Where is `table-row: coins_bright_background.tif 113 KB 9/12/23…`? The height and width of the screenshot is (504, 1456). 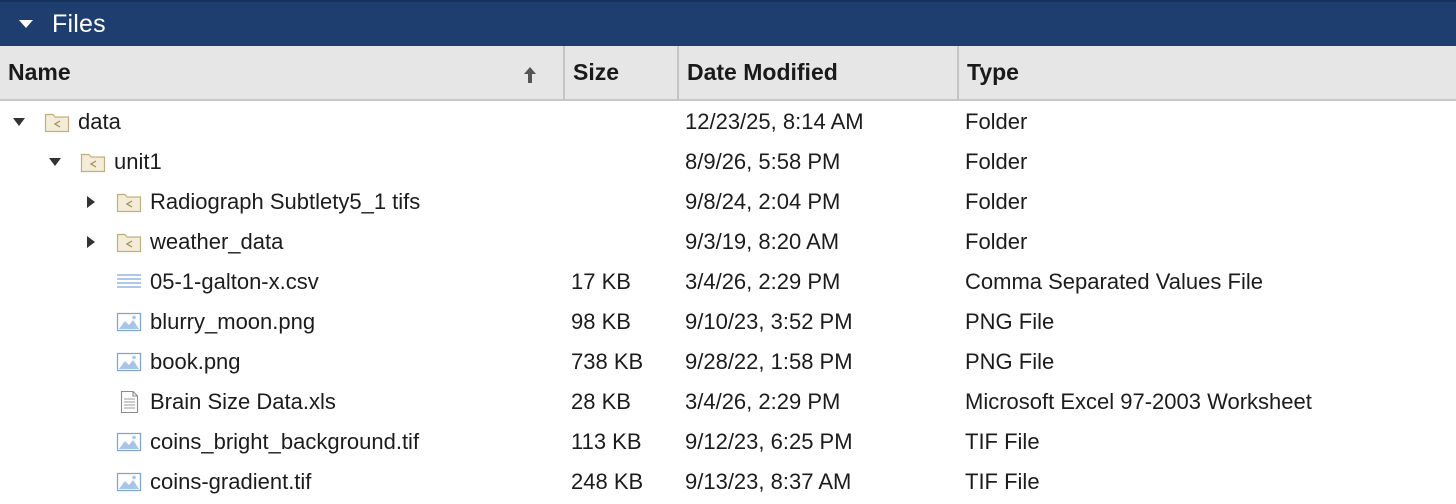
table-row: coins_bright_background.tif 113 KB 9/12/23… is located at coordinates (728, 442).